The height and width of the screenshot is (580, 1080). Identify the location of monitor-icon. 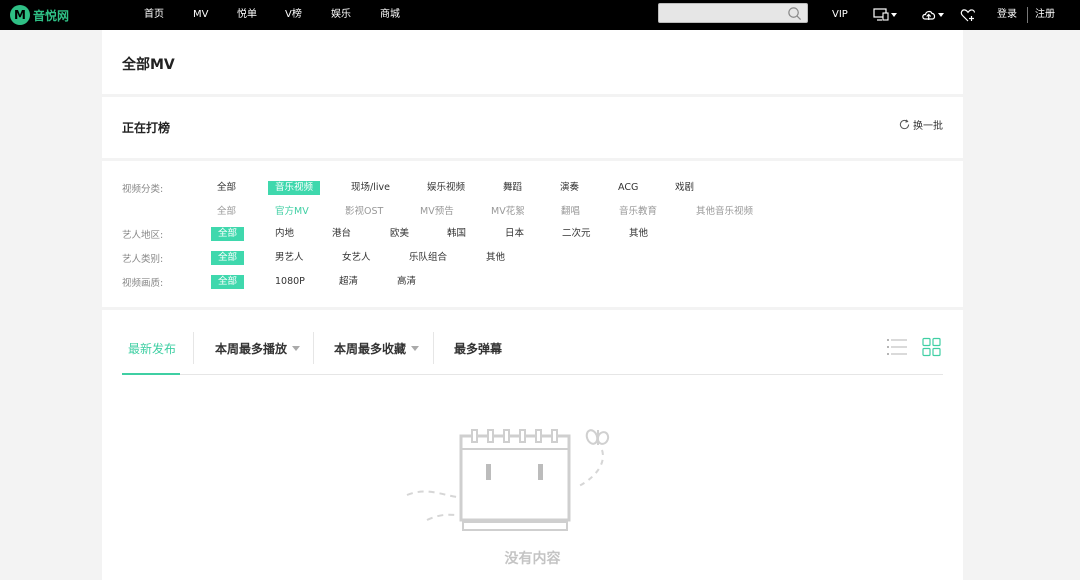
(885, 14).